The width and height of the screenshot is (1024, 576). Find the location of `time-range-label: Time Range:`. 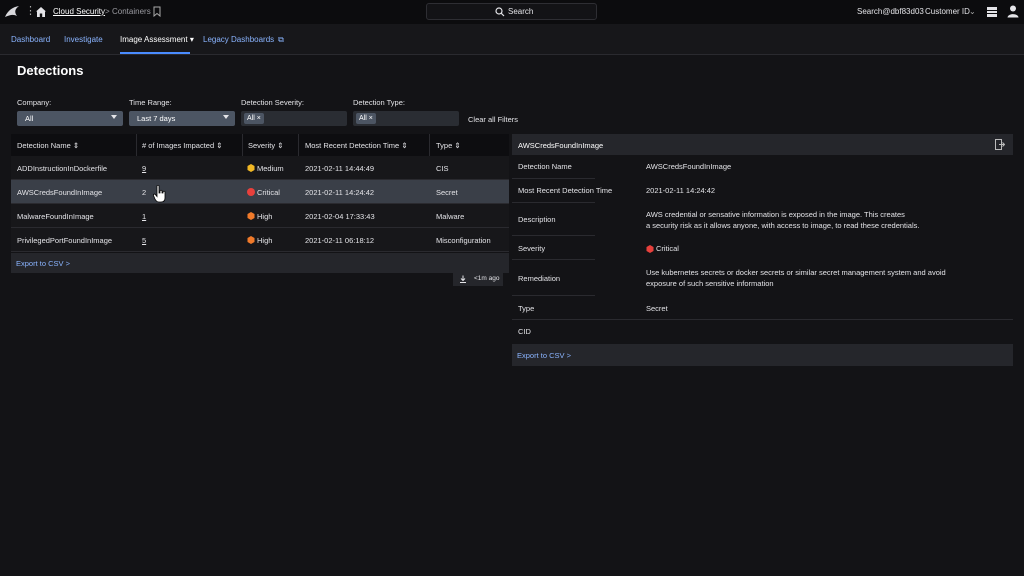

time-range-label: Time Range: is located at coordinates (150, 102).